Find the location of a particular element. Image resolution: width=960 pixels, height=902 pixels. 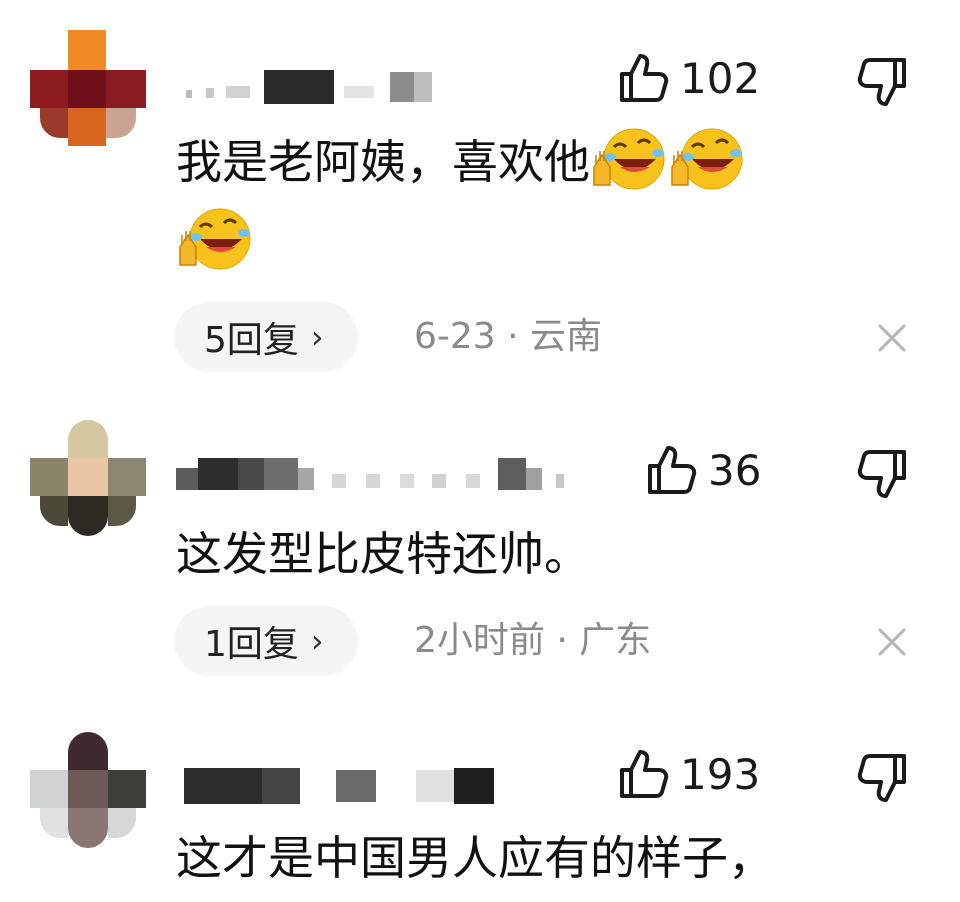

replies-button: 5回复 › is located at coordinates (266, 337).